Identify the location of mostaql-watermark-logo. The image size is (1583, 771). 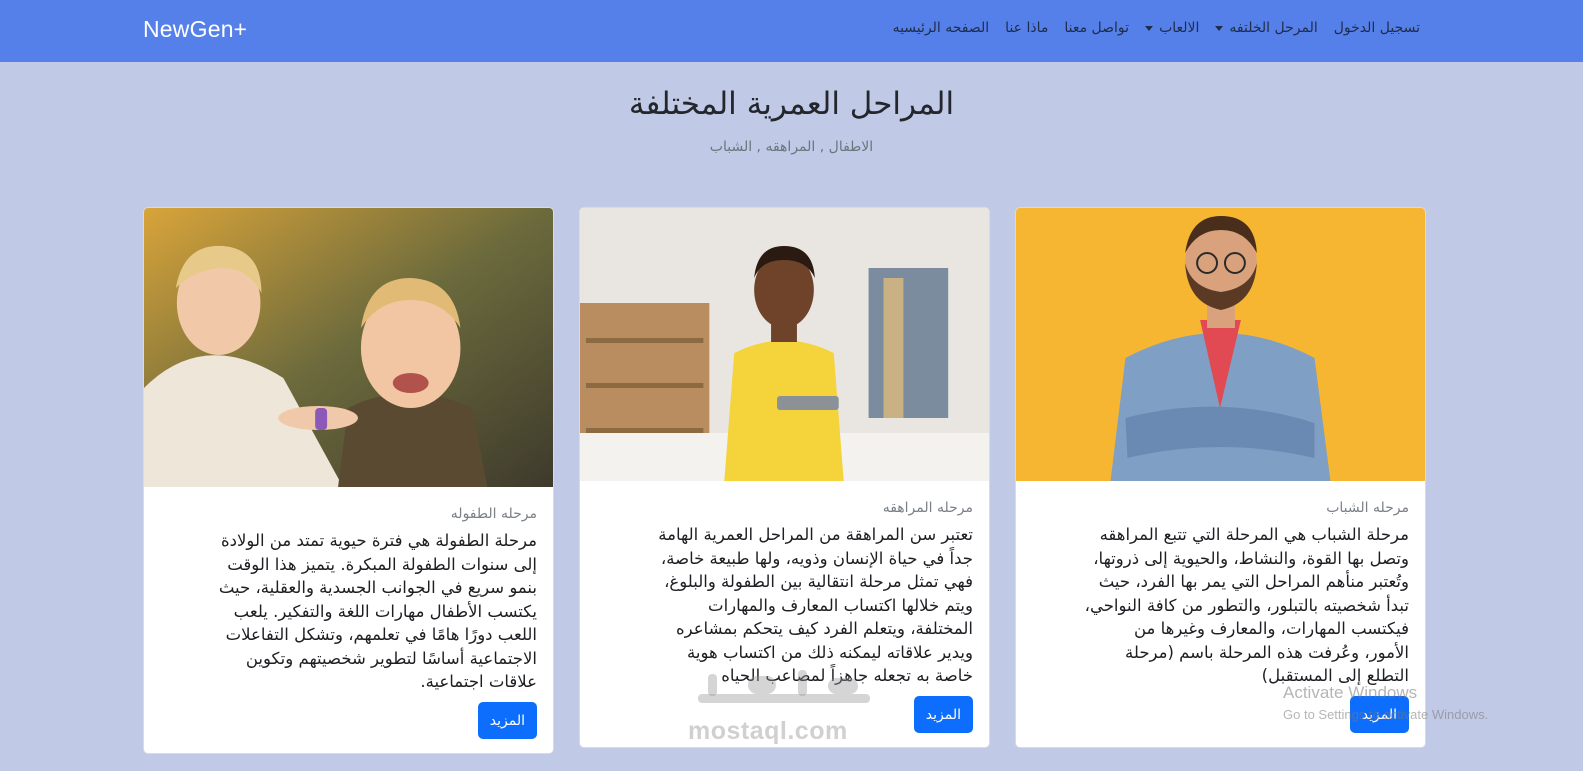
(784, 686).